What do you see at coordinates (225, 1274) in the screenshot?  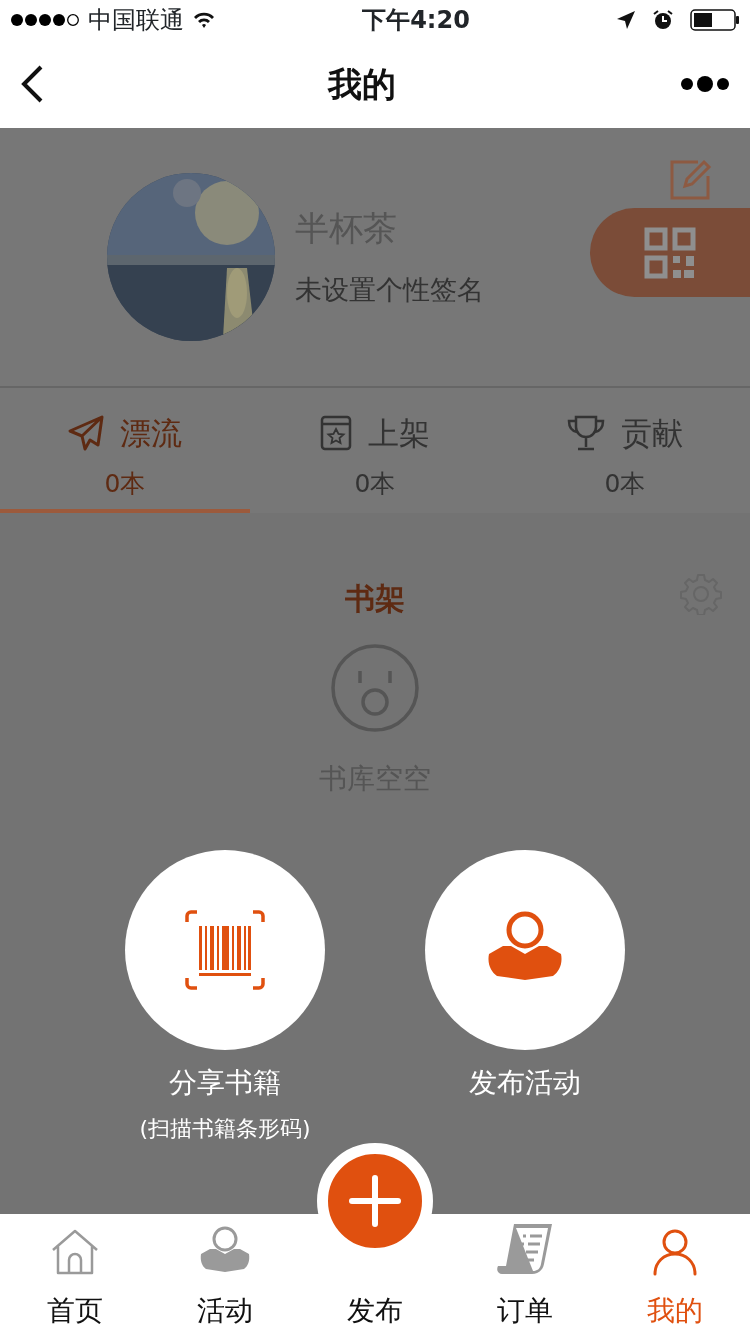 I see `tab-bar-item: 活动` at bounding box center [225, 1274].